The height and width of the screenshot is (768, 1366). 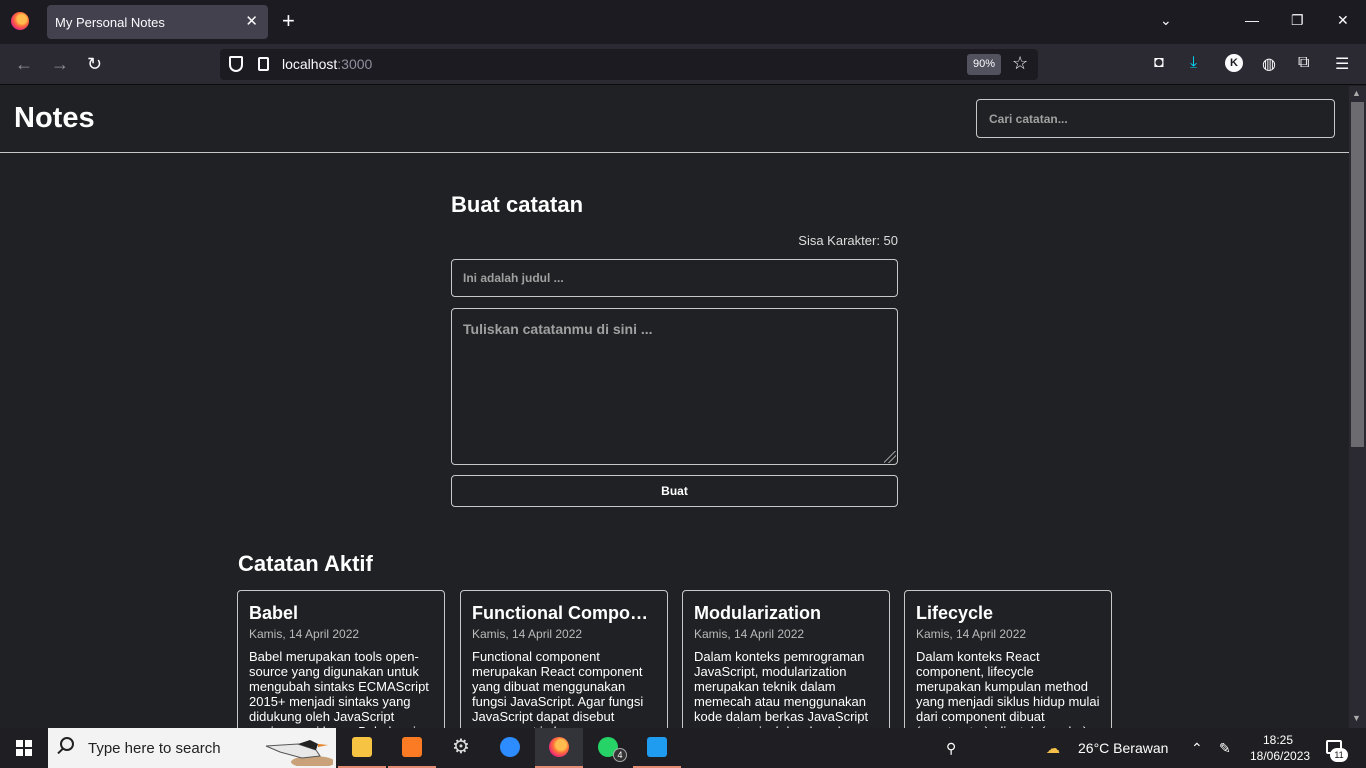 I want to click on char-remaining: Sisa Karakter: 50, so click(x=848, y=240).